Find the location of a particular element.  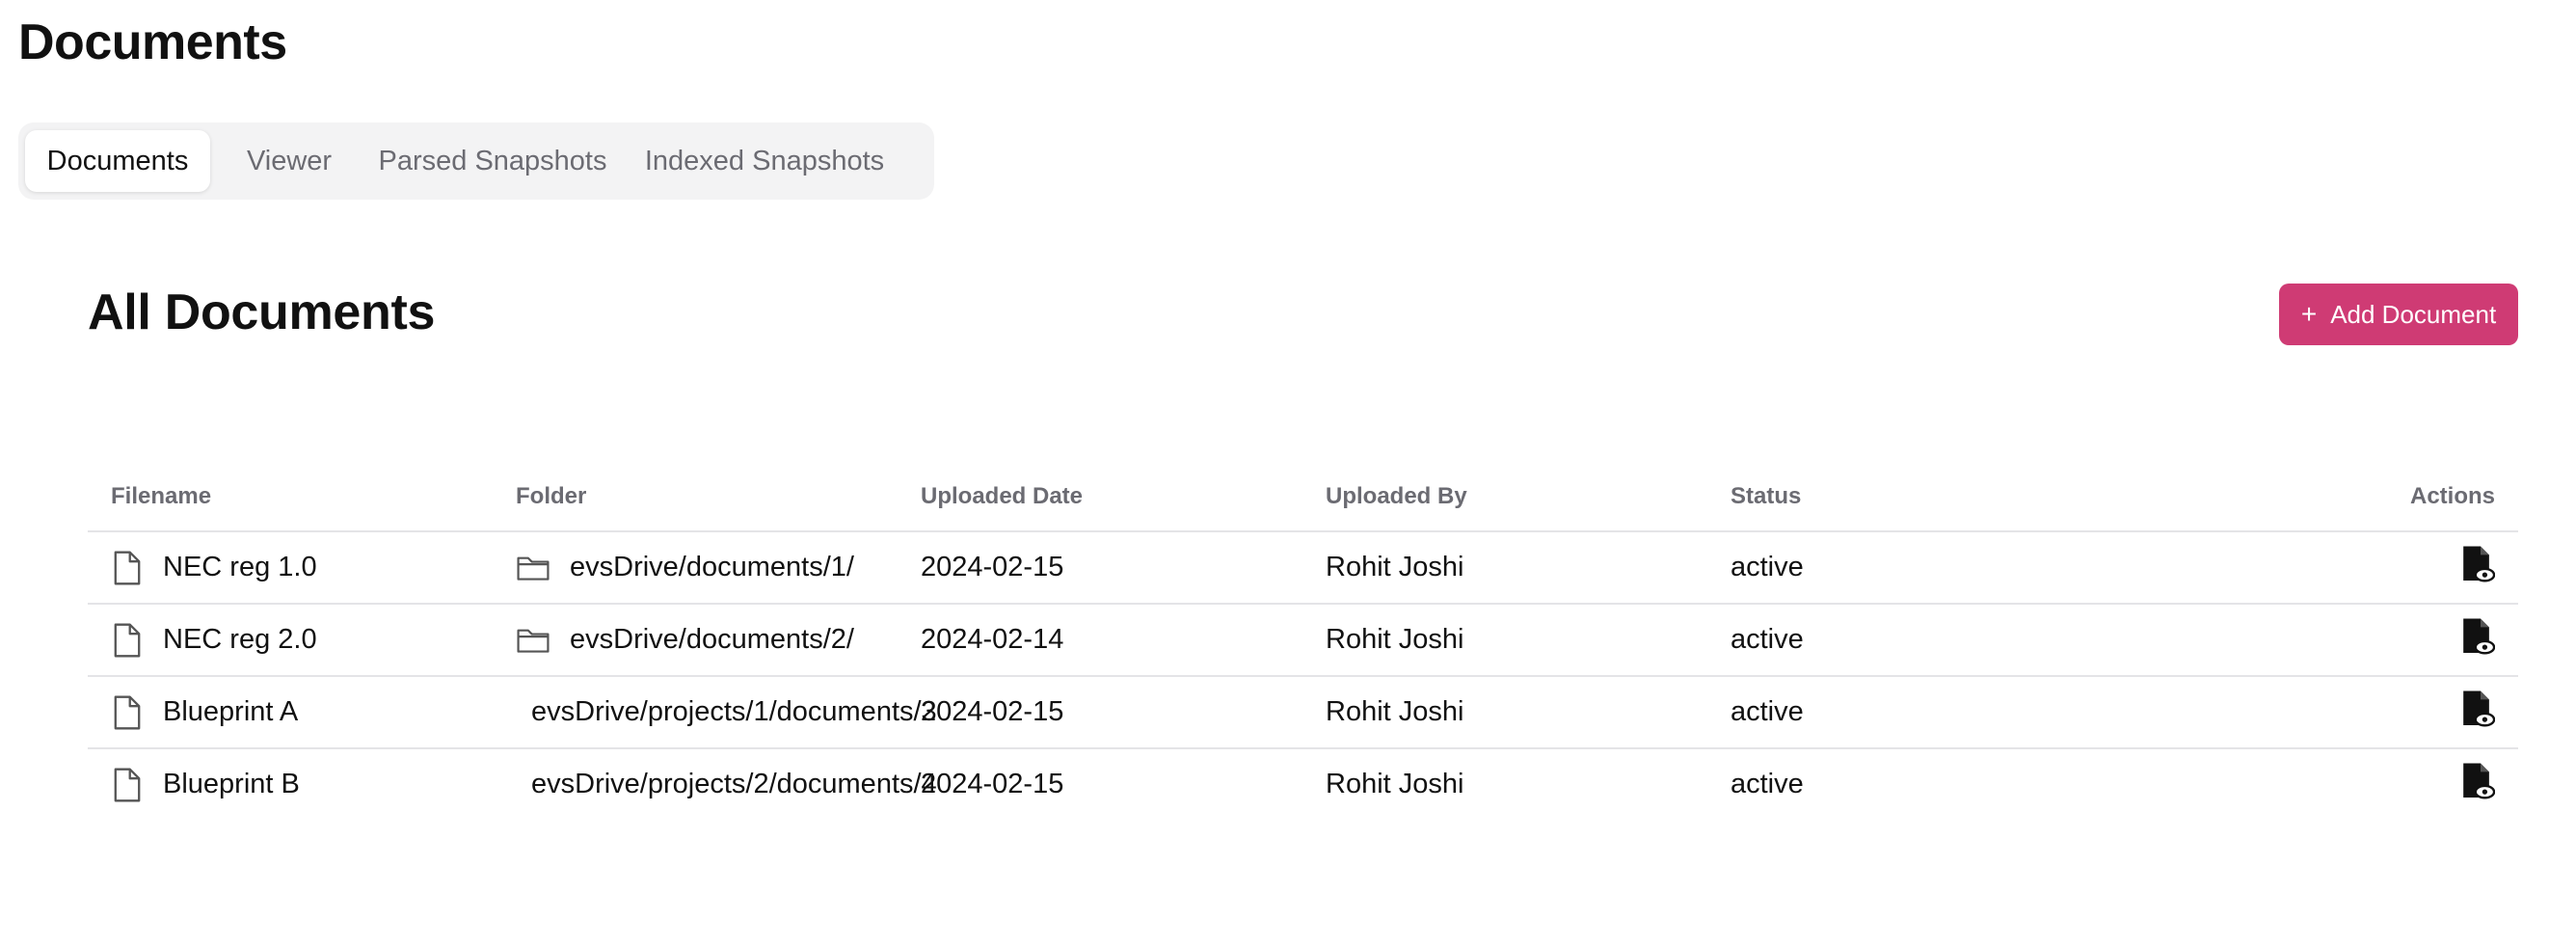

tab-viewer: Viewer is located at coordinates (289, 161).